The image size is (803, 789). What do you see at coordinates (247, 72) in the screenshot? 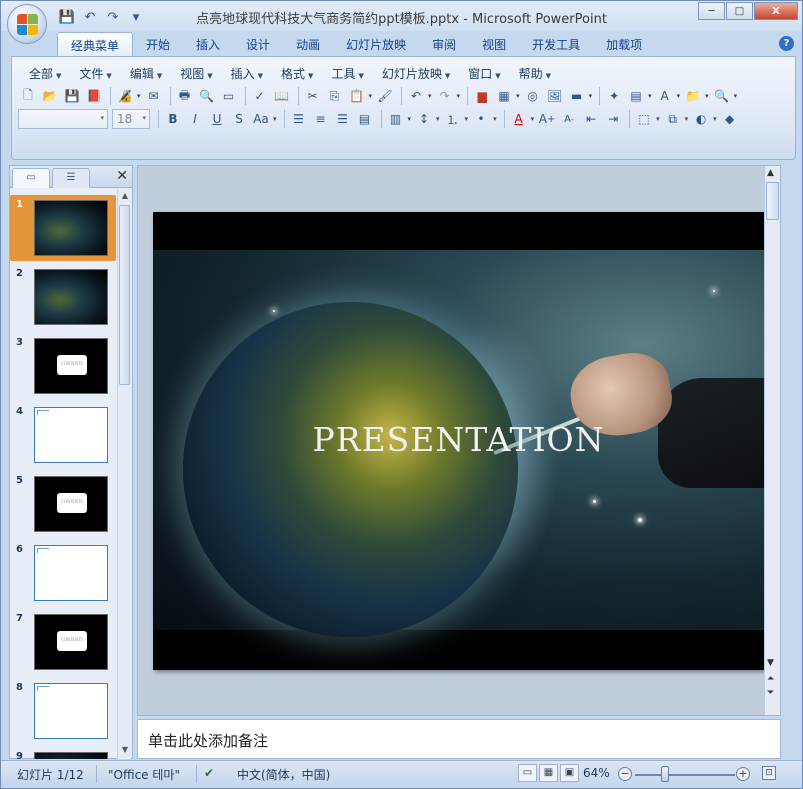
I see `menu-item: 插入 ▼` at bounding box center [247, 72].